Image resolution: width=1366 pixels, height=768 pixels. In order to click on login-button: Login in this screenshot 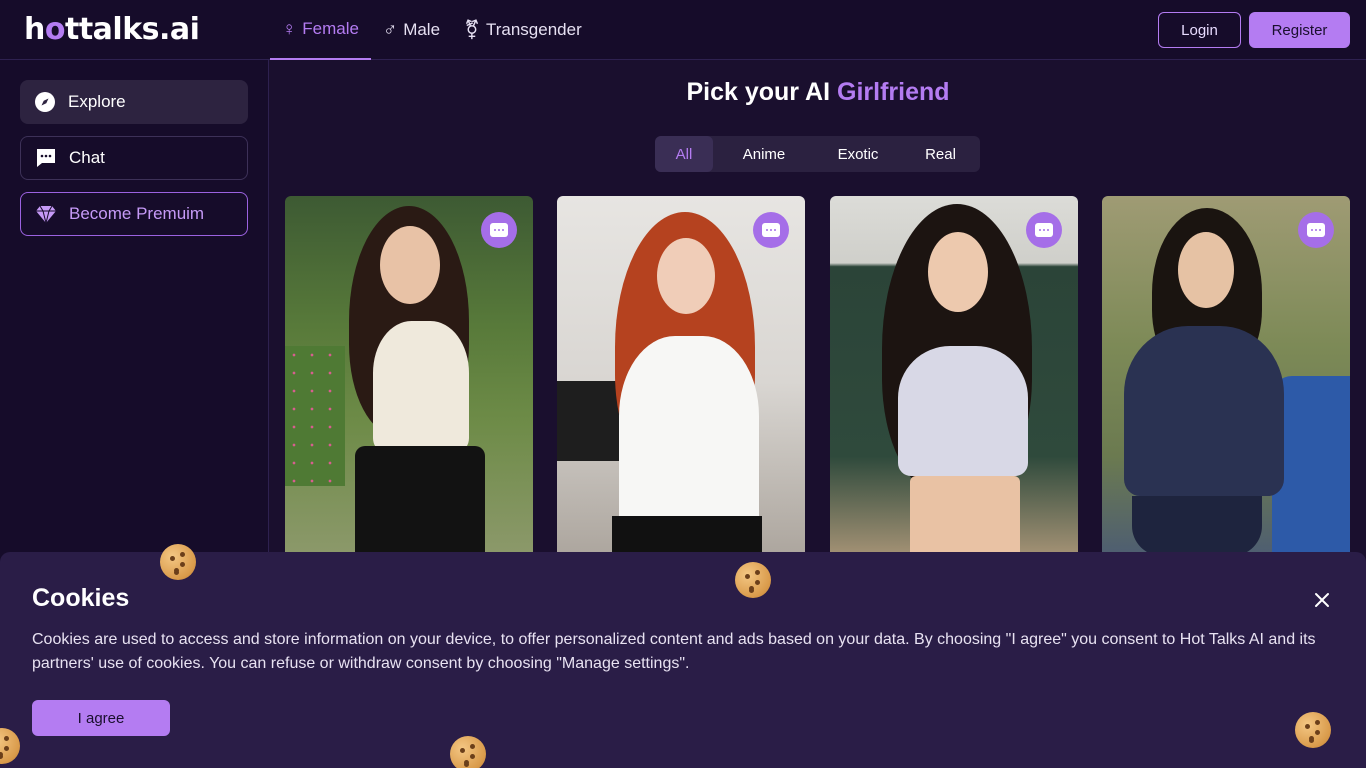, I will do `click(1199, 30)`.